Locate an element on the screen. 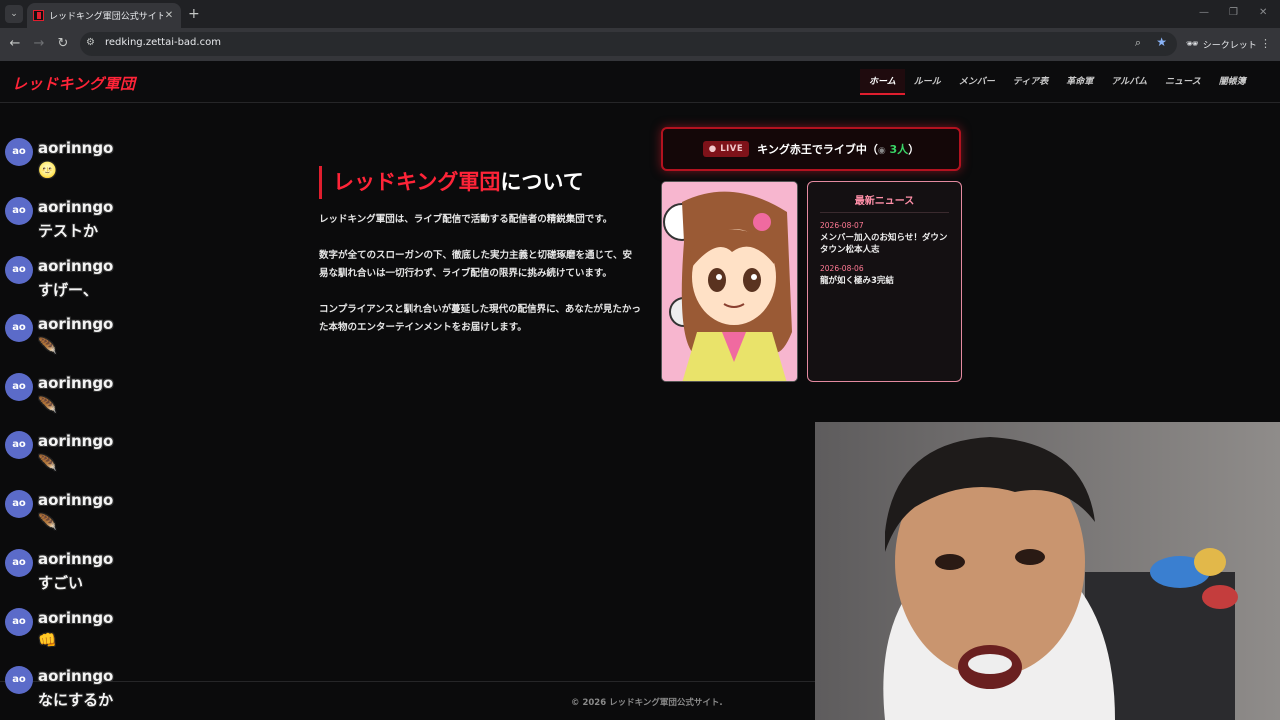 The width and height of the screenshot is (1280, 720). chat-text: すげー、 is located at coordinates (68, 290).